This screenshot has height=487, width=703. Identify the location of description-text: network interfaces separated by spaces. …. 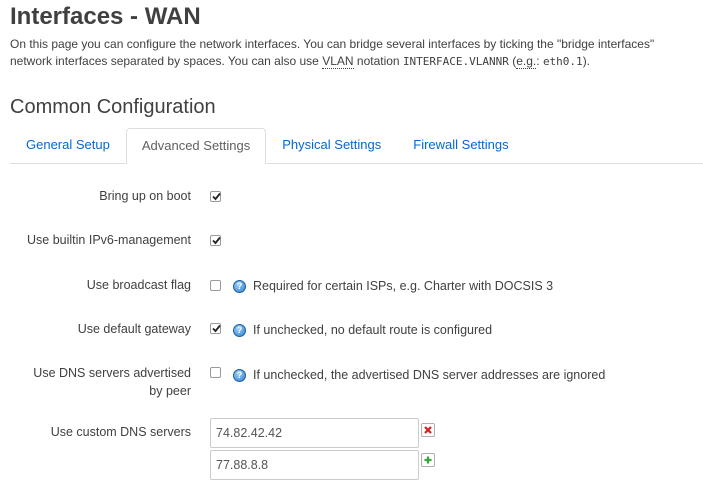
(166, 61).